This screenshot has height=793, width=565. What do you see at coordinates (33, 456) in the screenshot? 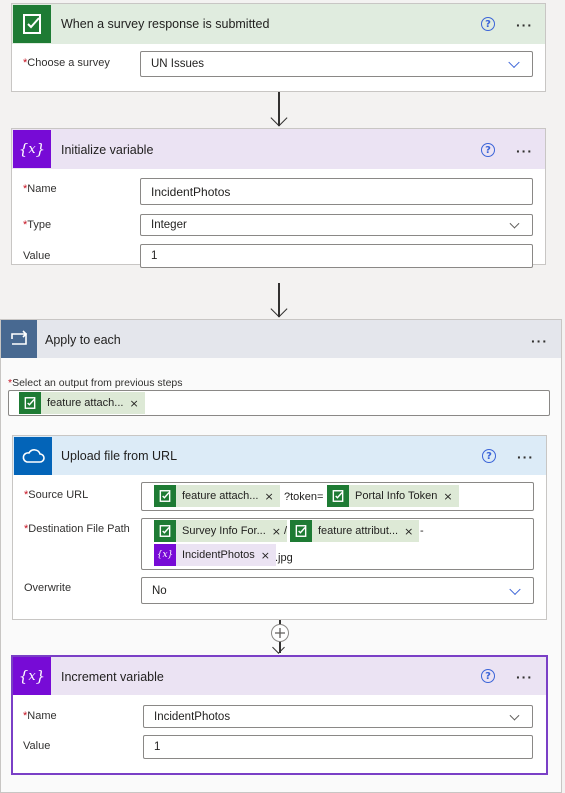
I see `onedrive-icon` at bounding box center [33, 456].